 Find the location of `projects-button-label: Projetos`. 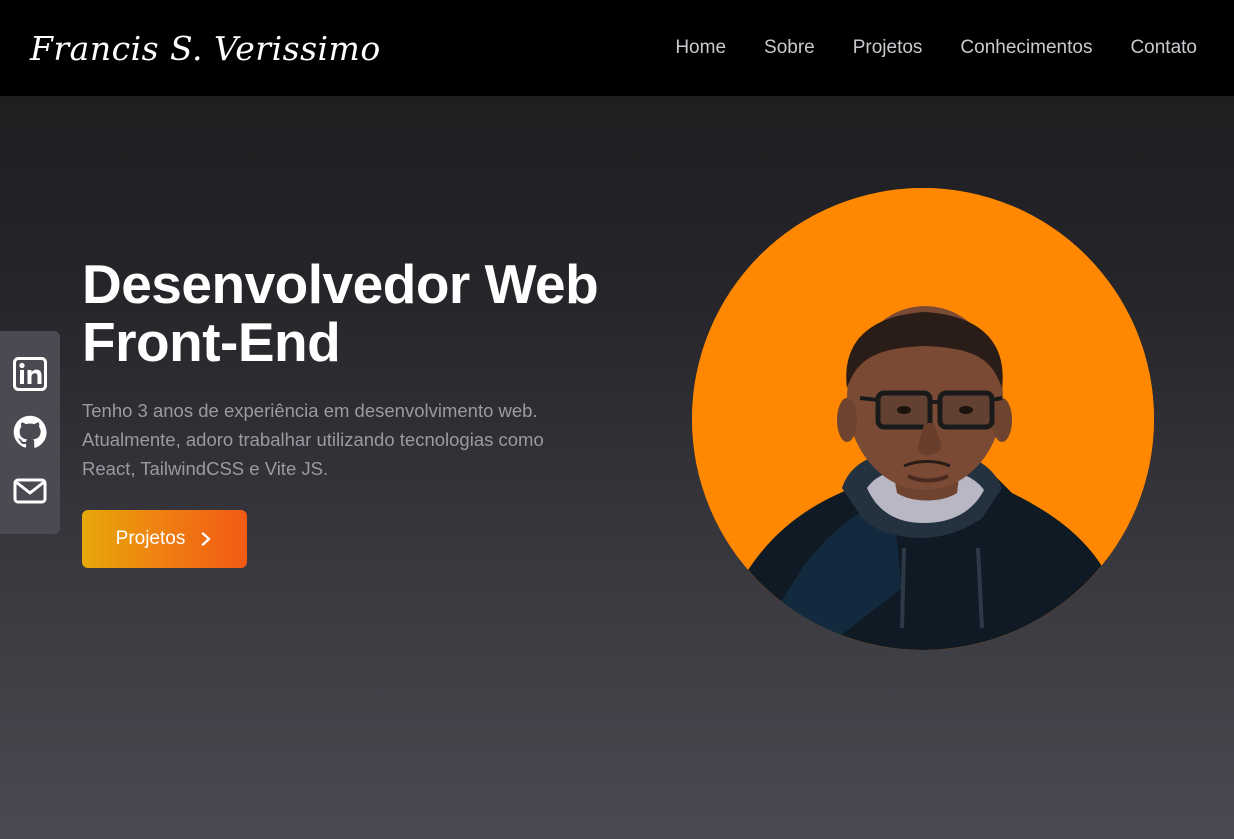

projects-button-label: Projetos is located at coordinates (150, 538).